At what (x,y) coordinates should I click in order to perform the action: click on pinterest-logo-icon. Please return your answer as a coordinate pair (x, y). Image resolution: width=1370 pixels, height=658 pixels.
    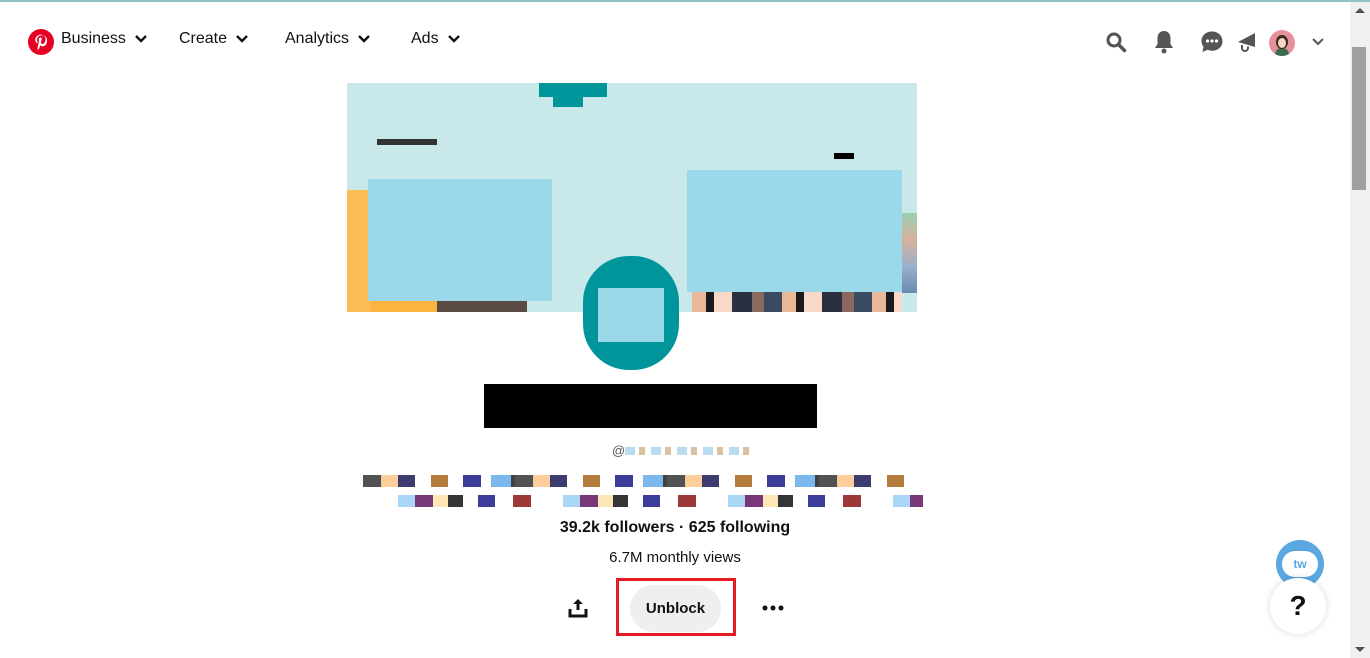
    Looking at the image, I should click on (41, 42).